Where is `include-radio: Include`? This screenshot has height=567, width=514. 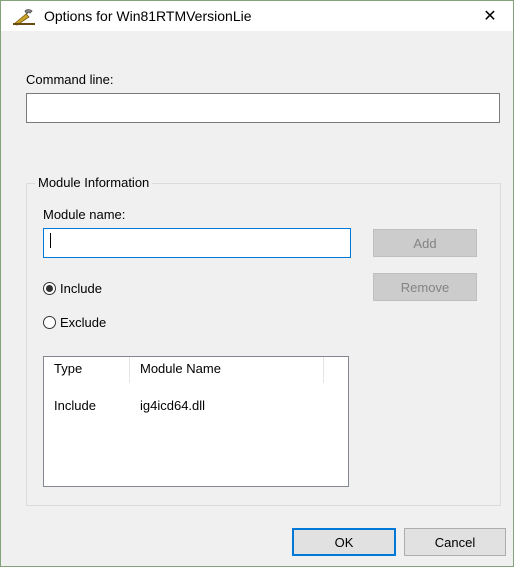
include-radio: Include is located at coordinates (72, 288).